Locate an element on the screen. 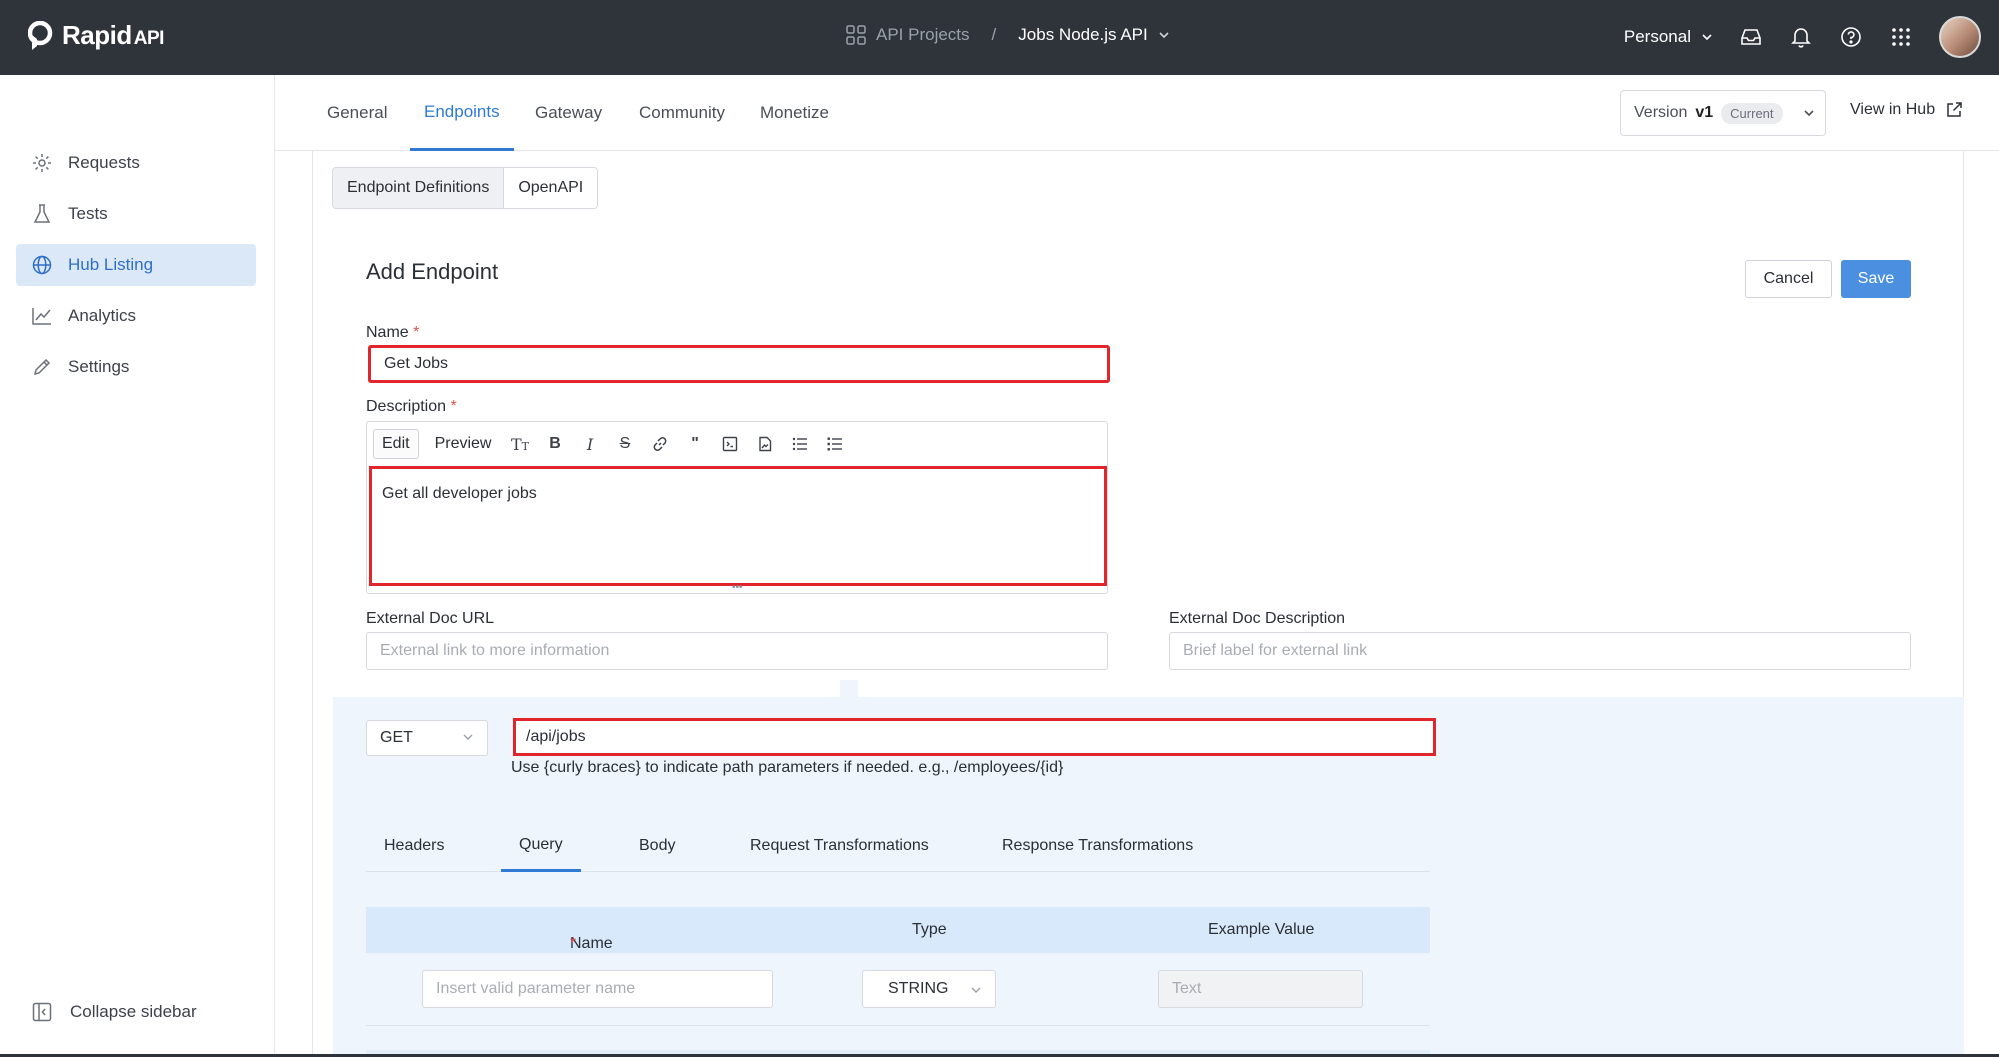 The height and width of the screenshot is (1057, 1999). tab-request-transformations: Request Transformations is located at coordinates (839, 846).